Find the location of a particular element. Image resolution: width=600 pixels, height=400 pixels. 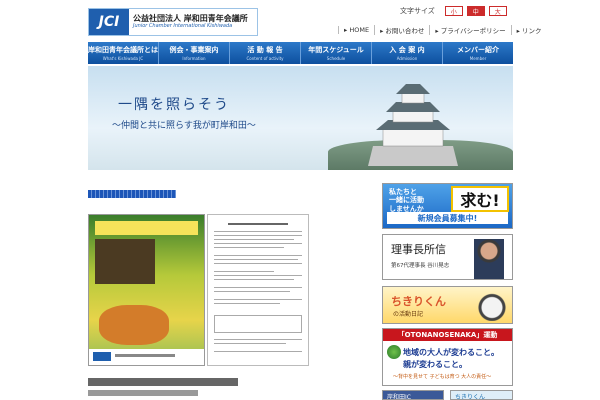

event-document-image is located at coordinates (258, 290).